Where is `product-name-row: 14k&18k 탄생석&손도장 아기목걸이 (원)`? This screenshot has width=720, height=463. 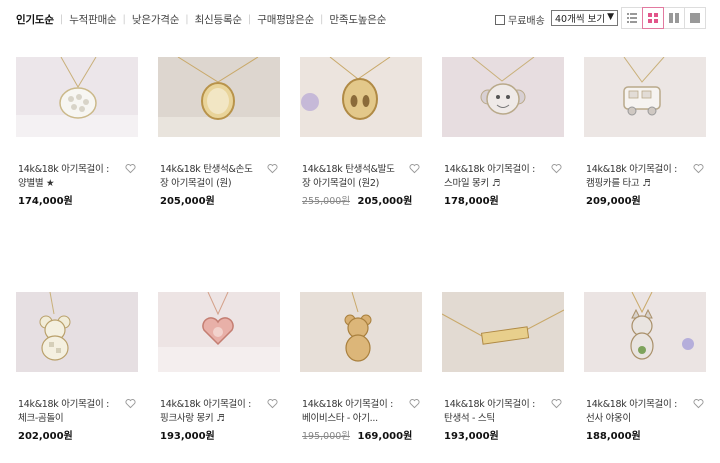
product-name-row: 14k&18k 탄생석&손도장 아기목걸이 (원) is located at coordinates (221, 177).